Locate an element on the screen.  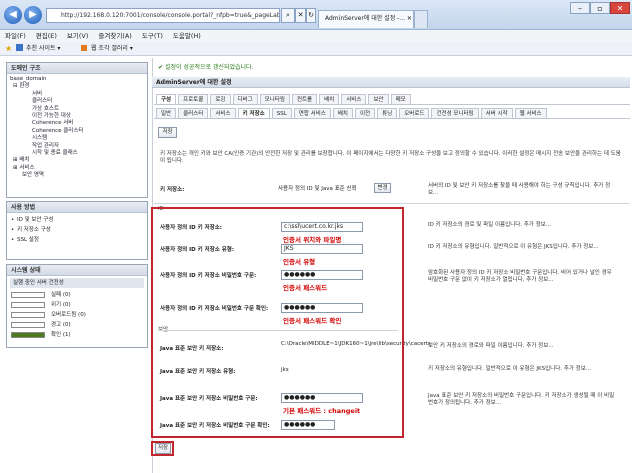
health-row: 위기 (0) is located at coordinates (77, 305).